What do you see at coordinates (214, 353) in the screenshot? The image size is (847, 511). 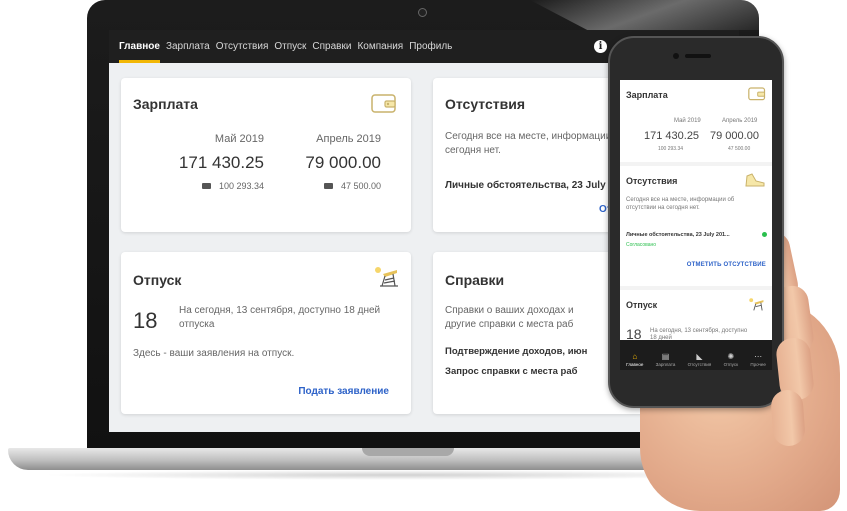 I see `vacation-note: Здесь - ваши заявления на отпуск.` at bounding box center [214, 353].